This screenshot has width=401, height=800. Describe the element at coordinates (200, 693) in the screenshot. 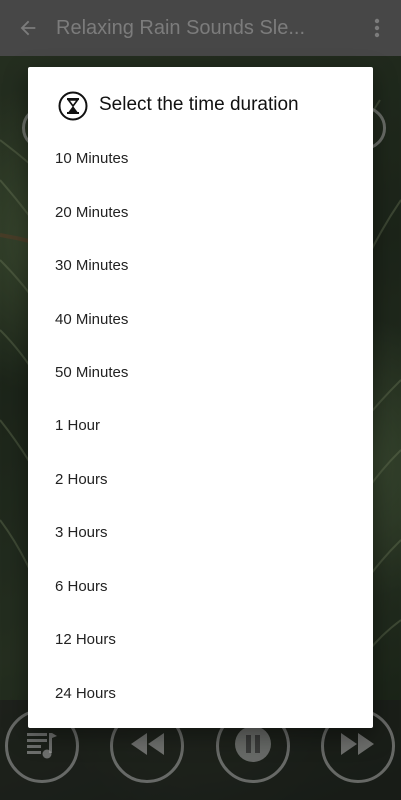

I see `duration-option-24-hours: 24 Hours` at that location.